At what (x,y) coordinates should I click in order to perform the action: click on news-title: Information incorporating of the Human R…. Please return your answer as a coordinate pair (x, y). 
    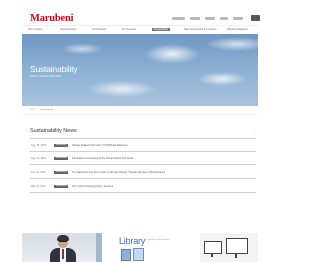
    Looking at the image, I should click on (102, 158).